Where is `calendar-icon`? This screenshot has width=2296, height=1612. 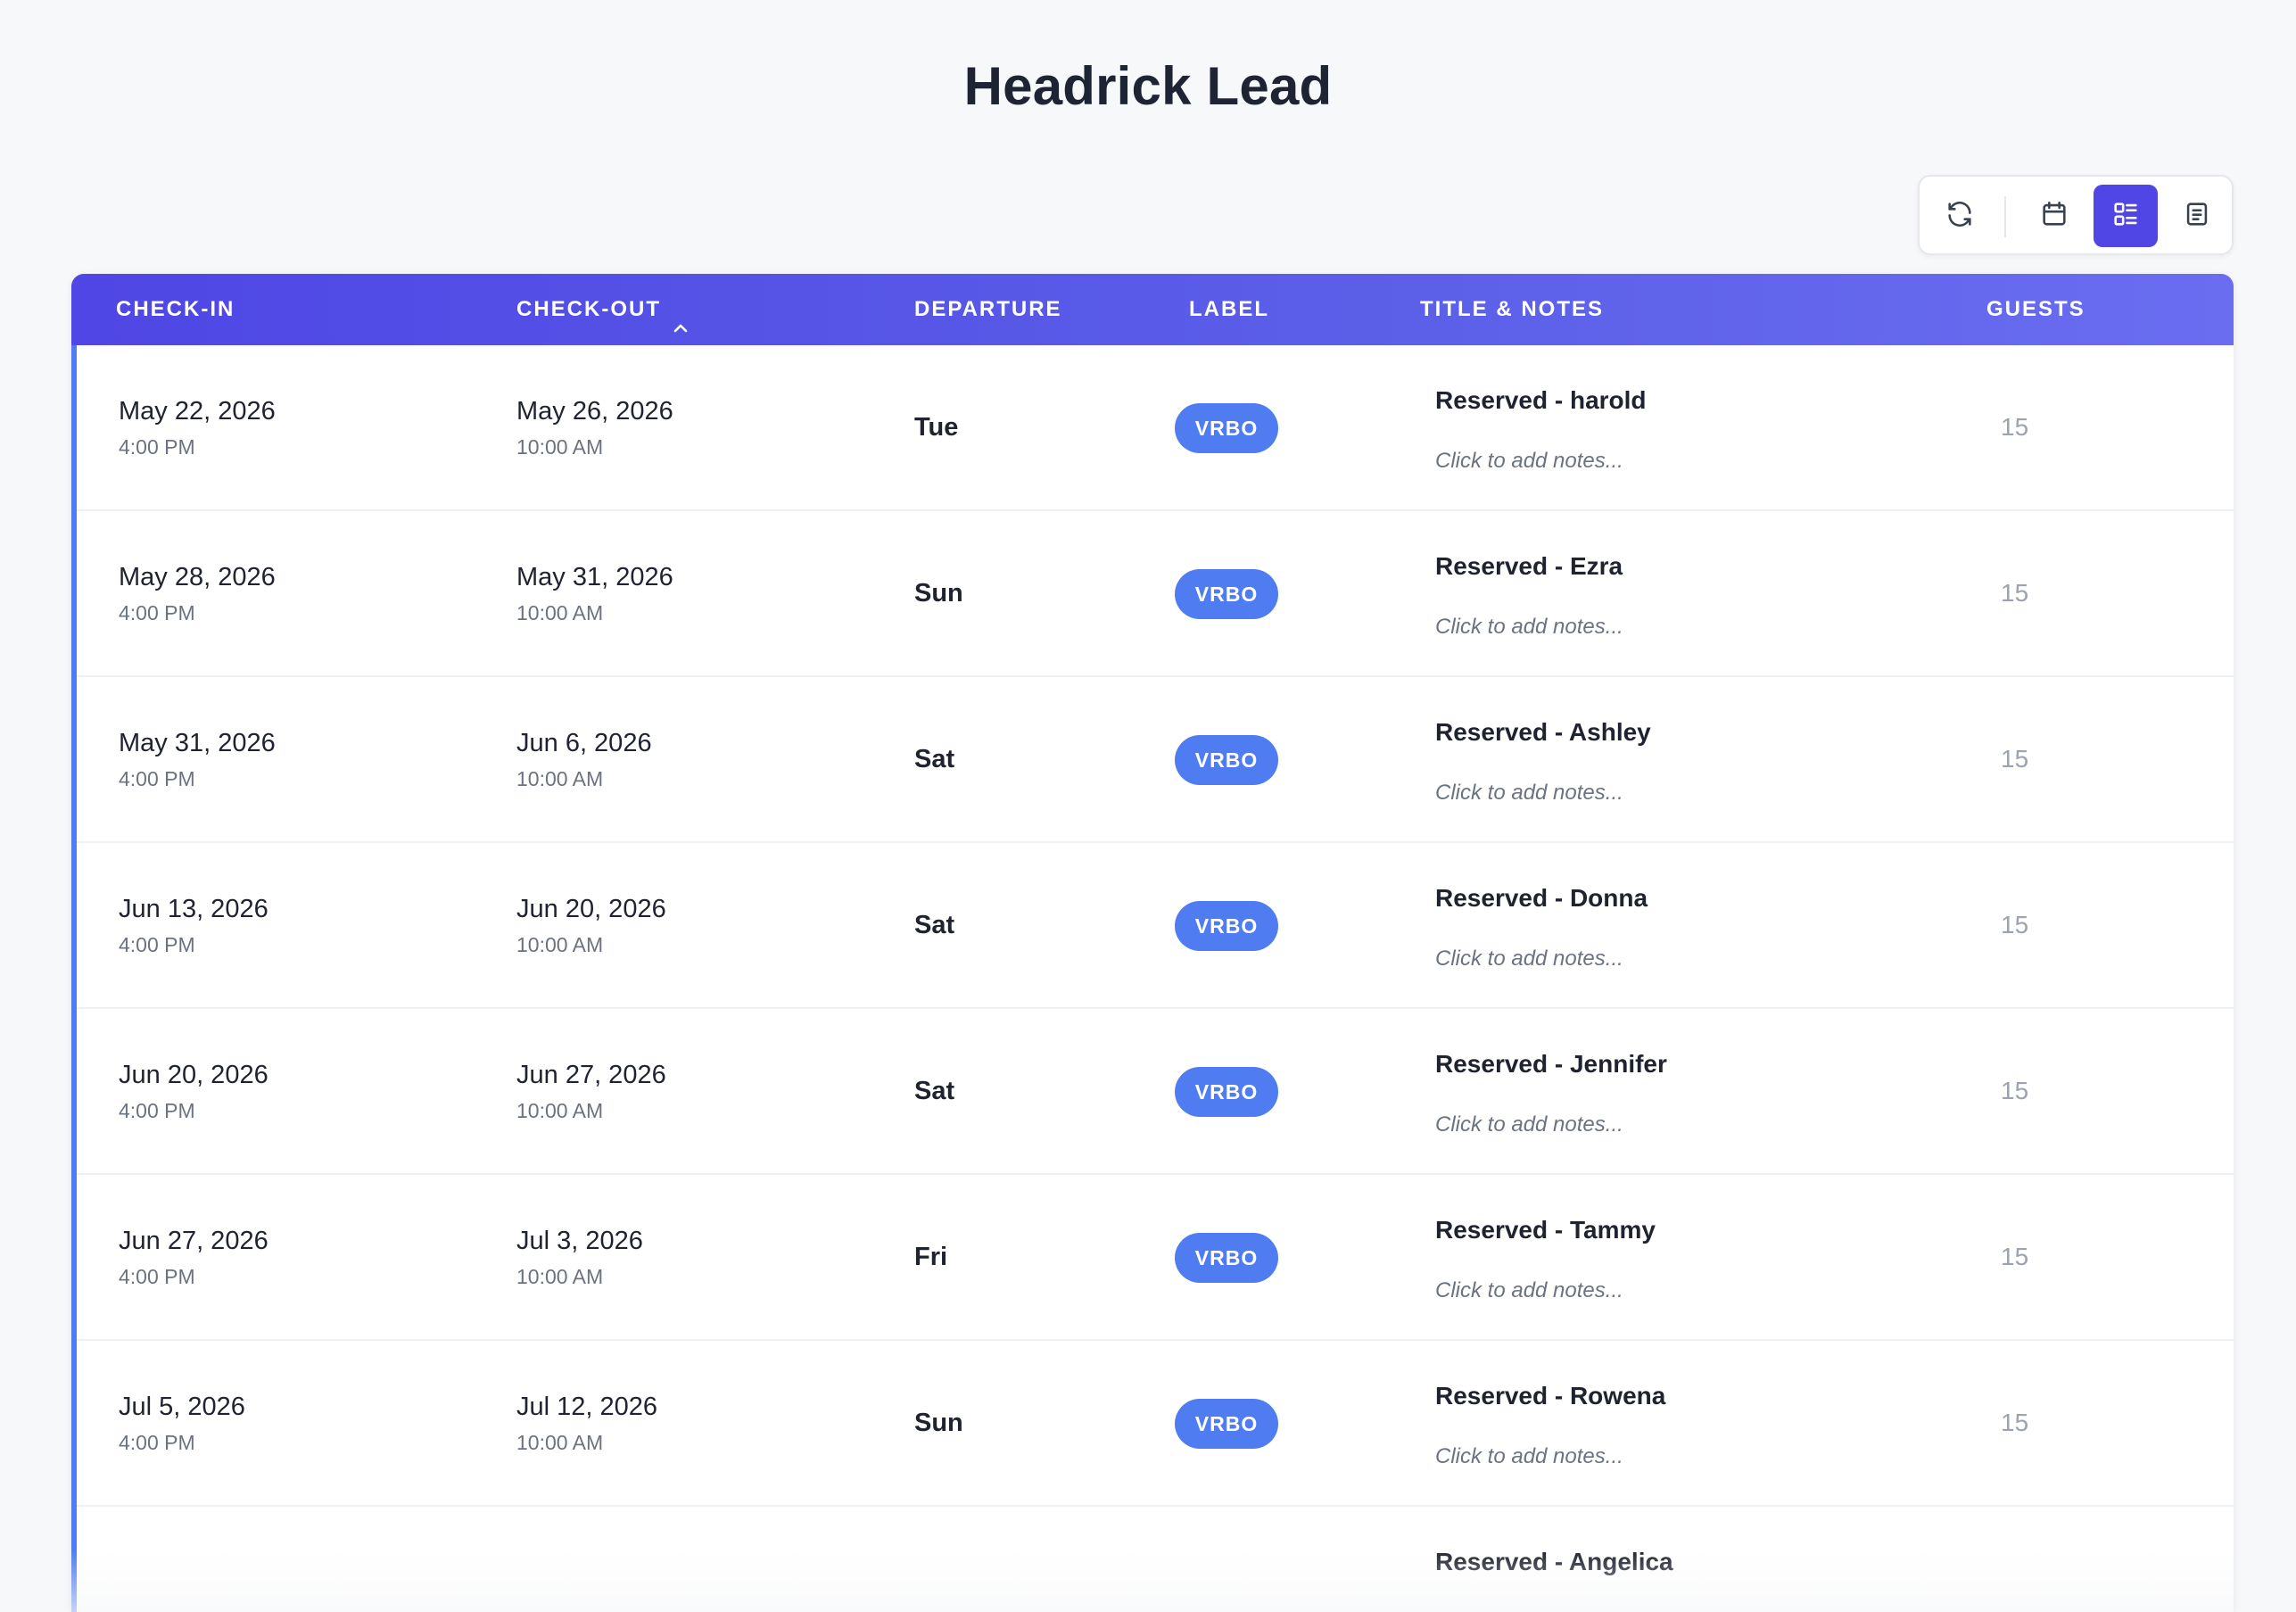 calendar-icon is located at coordinates (2054, 216).